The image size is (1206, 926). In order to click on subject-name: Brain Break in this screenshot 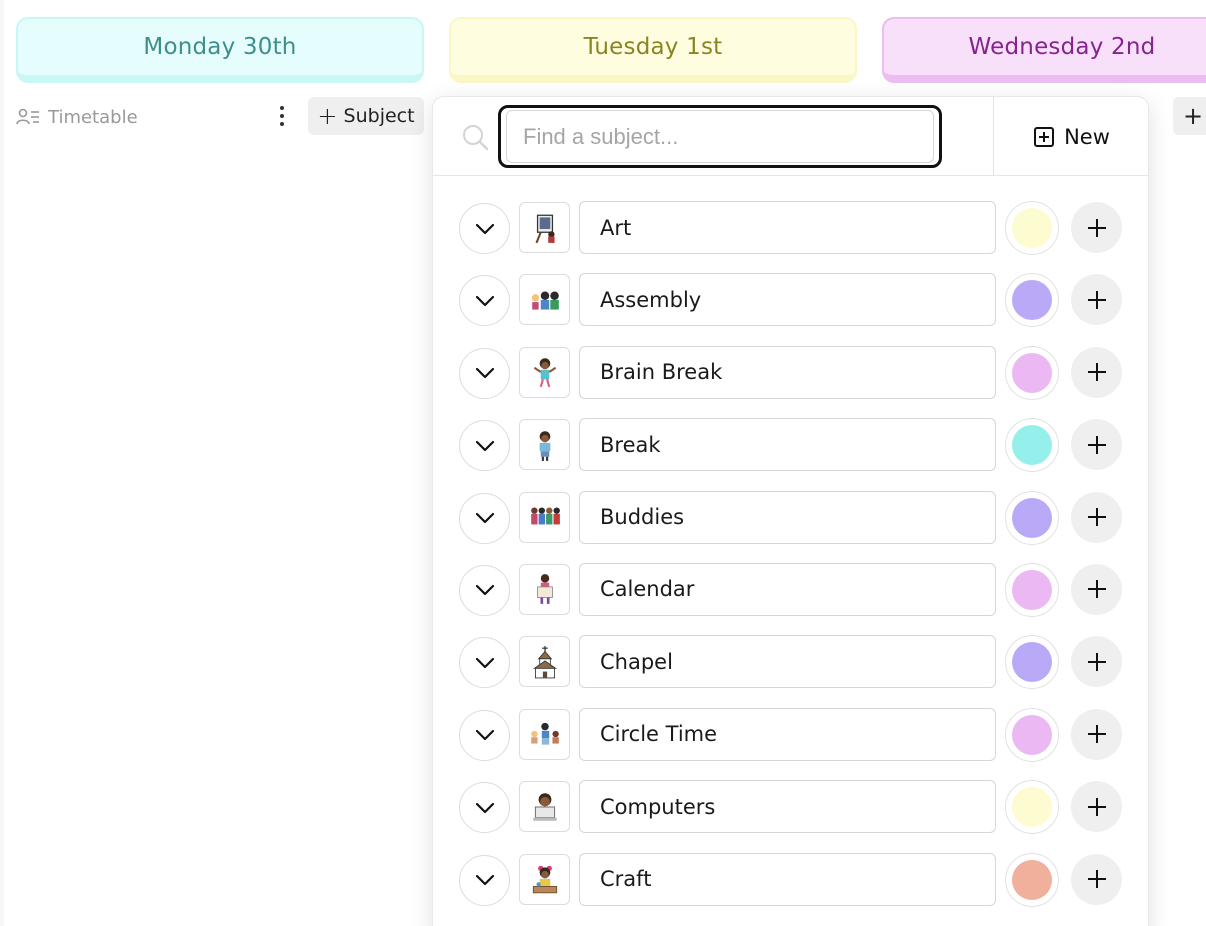, I will do `click(661, 372)`.